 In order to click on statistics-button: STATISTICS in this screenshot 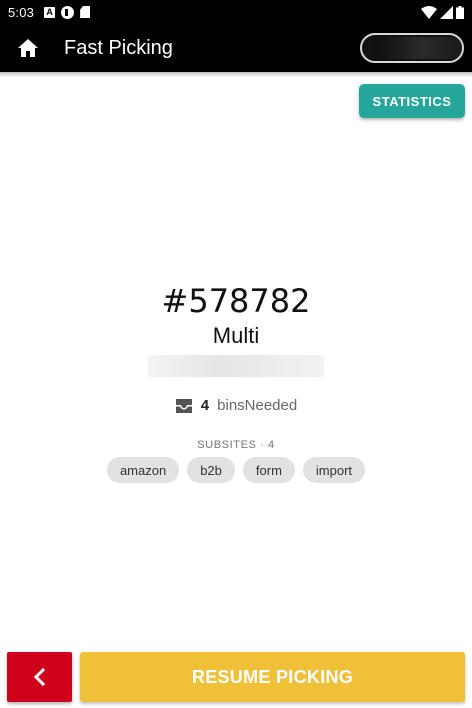, I will do `click(412, 101)`.